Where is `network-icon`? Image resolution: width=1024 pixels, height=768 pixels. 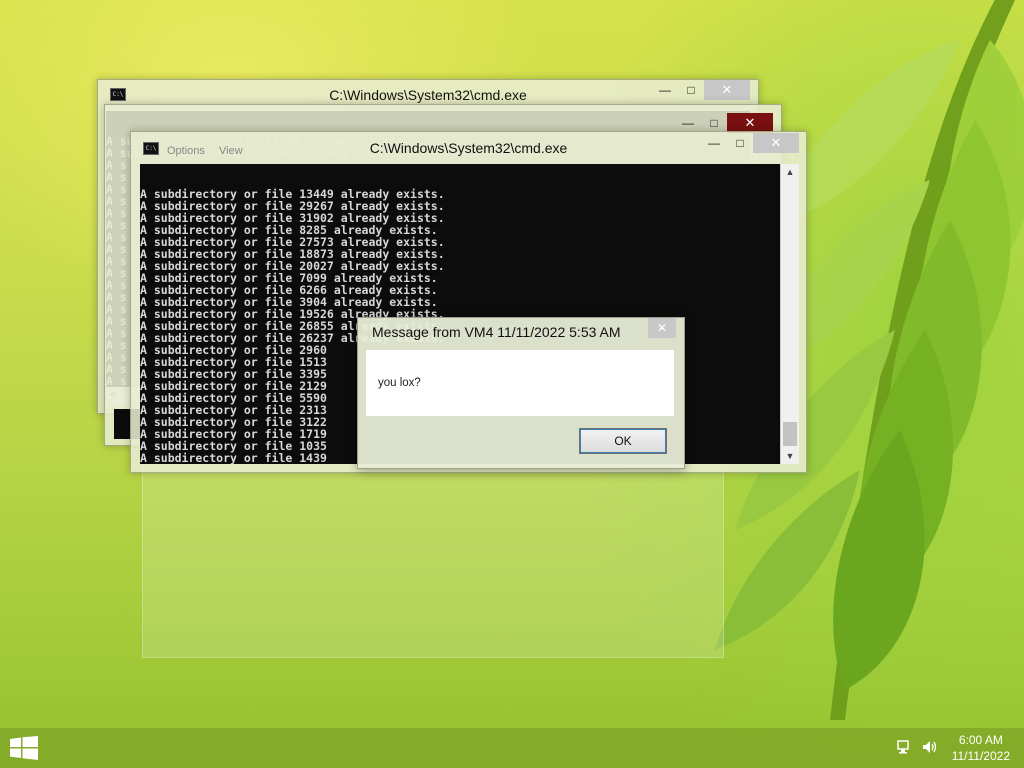
network-icon is located at coordinates (905, 748).